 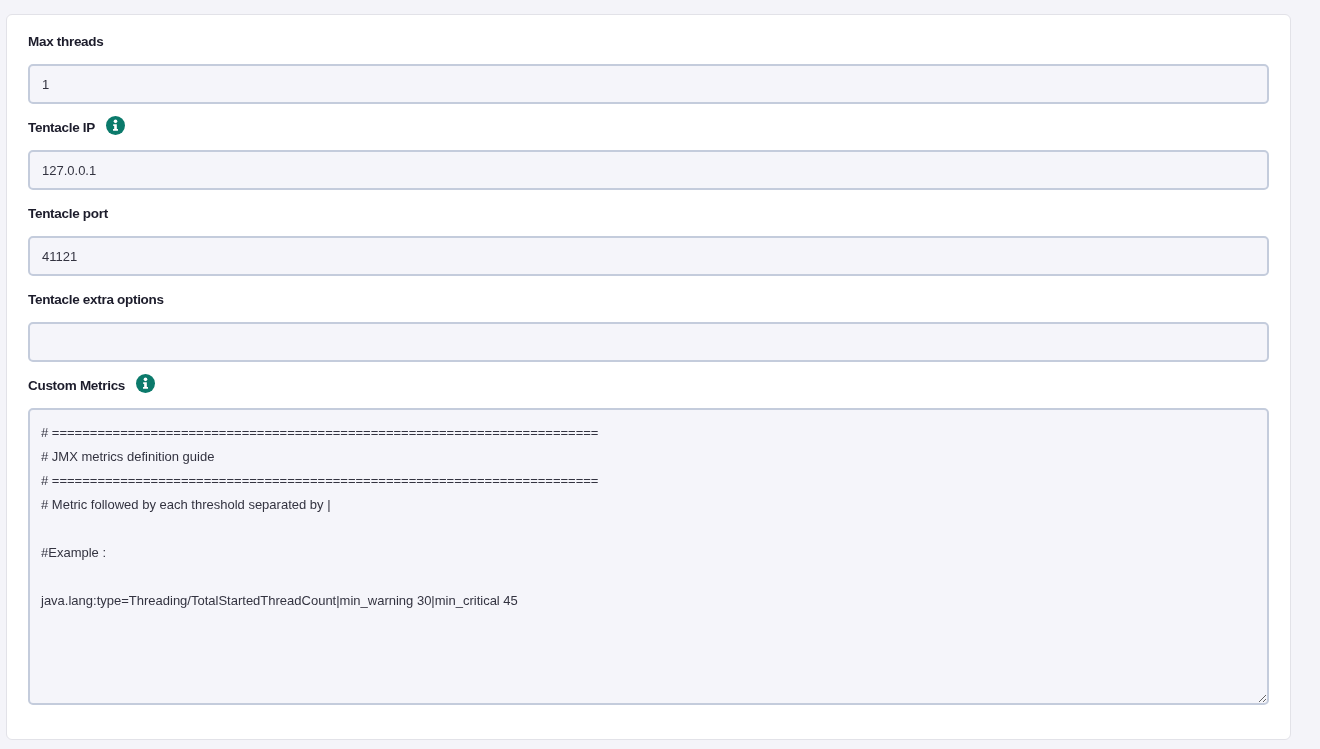 I want to click on field-label: Tentacle extra options, so click(x=96, y=300).